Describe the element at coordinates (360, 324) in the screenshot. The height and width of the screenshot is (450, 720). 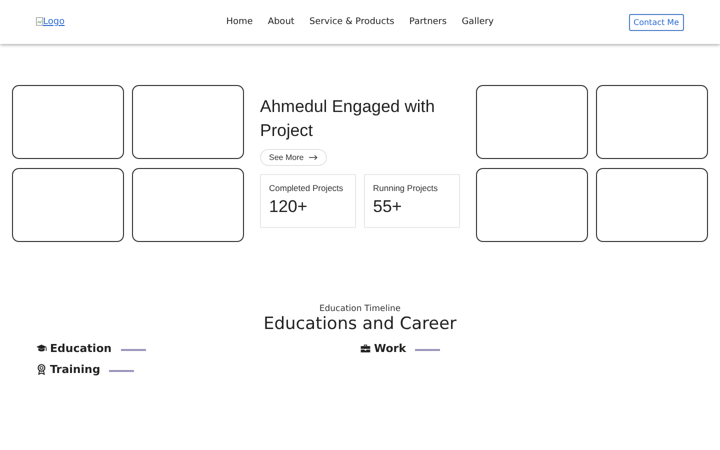
I see `section-title: Educations and Career` at that location.